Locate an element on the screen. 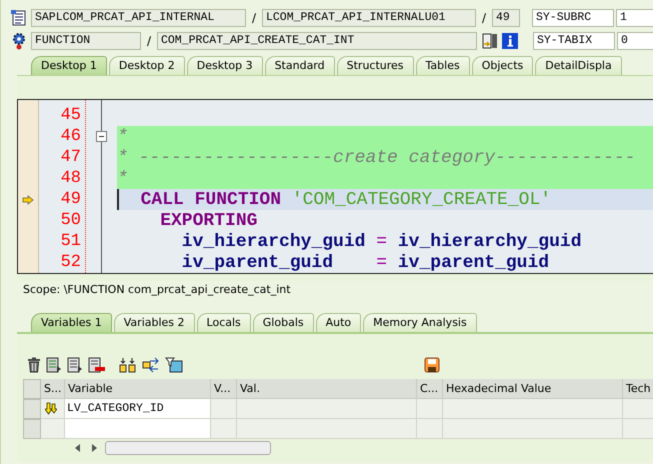 This screenshot has width=653, height=464. scroll-left-icon is located at coordinates (77, 448).